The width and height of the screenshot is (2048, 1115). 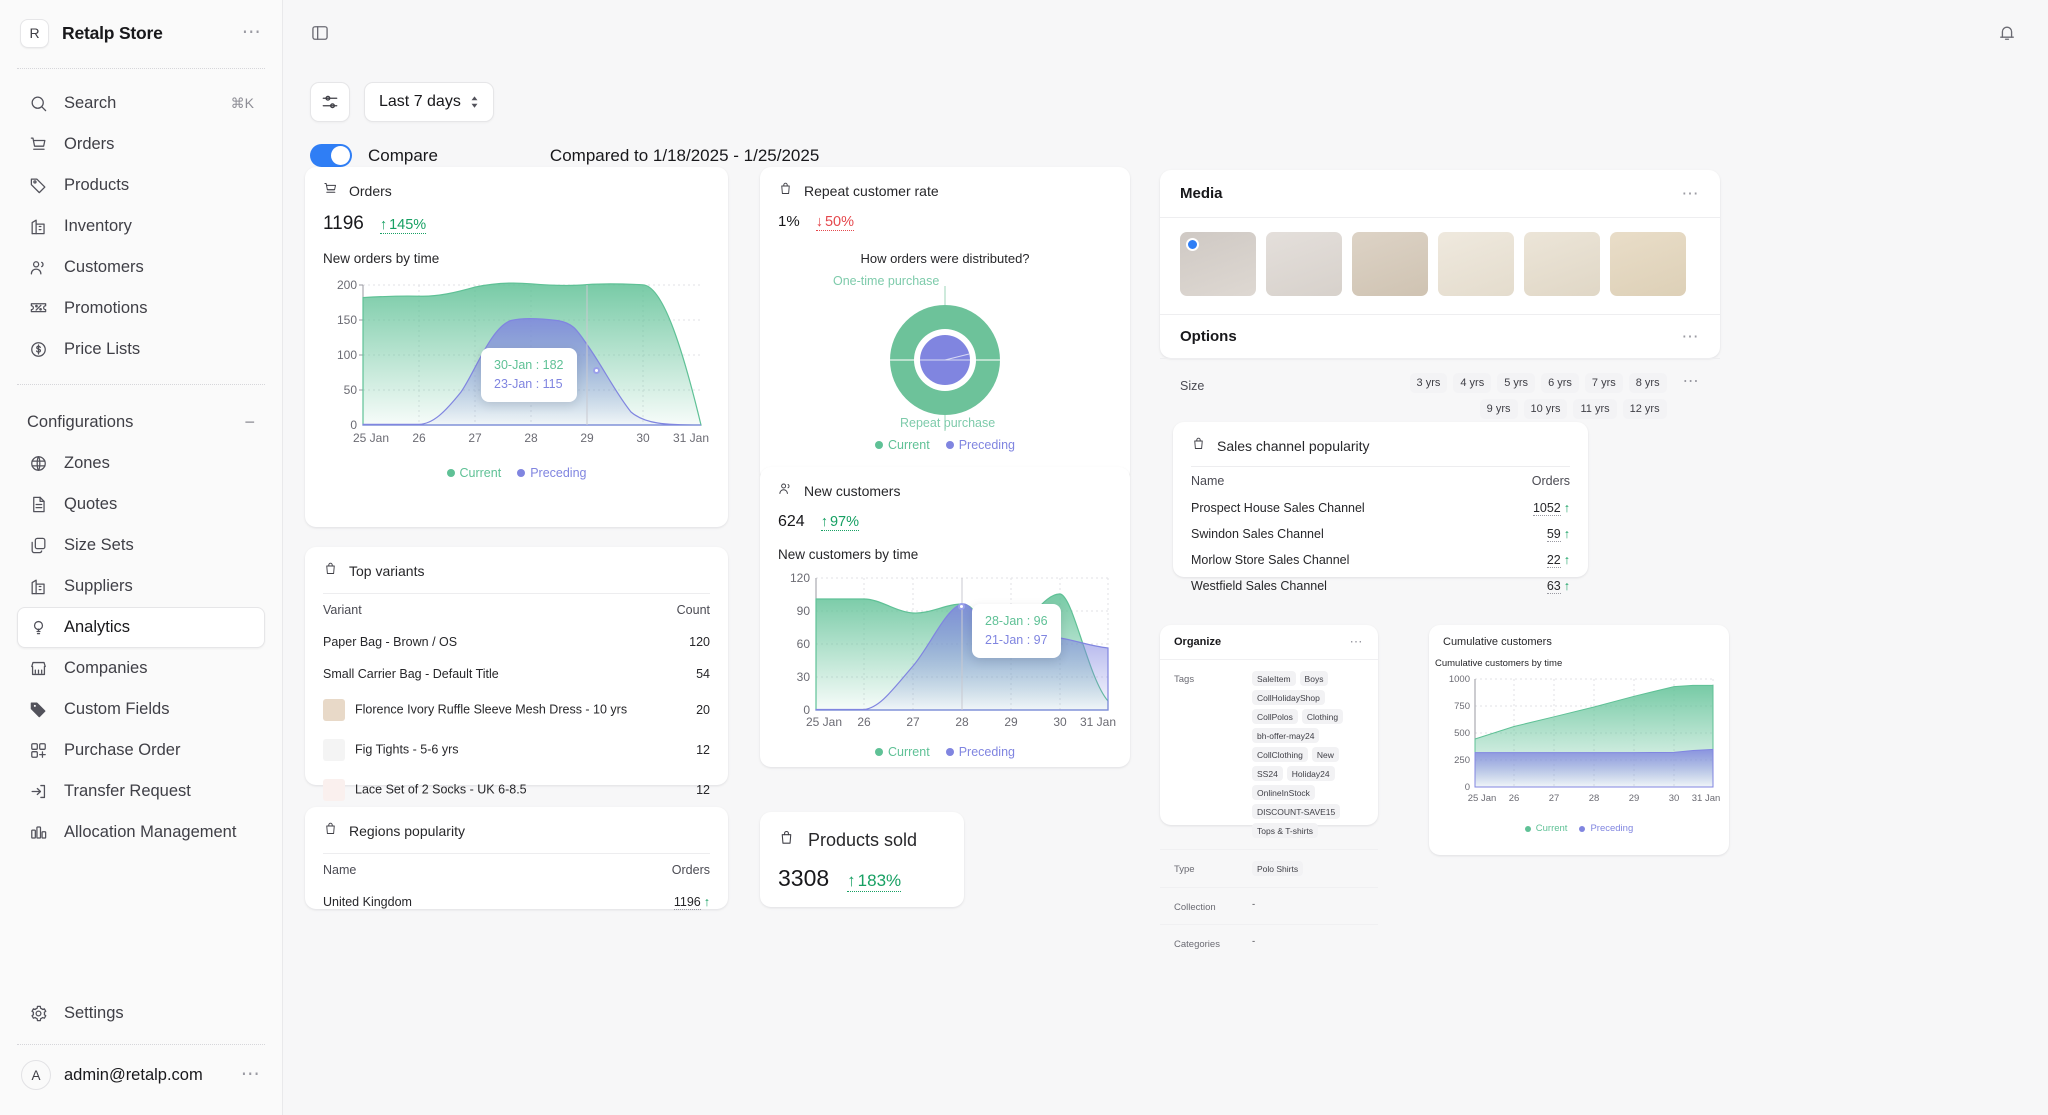 I want to click on sidebar-item-size-sets: Size Sets, so click(x=141, y=545).